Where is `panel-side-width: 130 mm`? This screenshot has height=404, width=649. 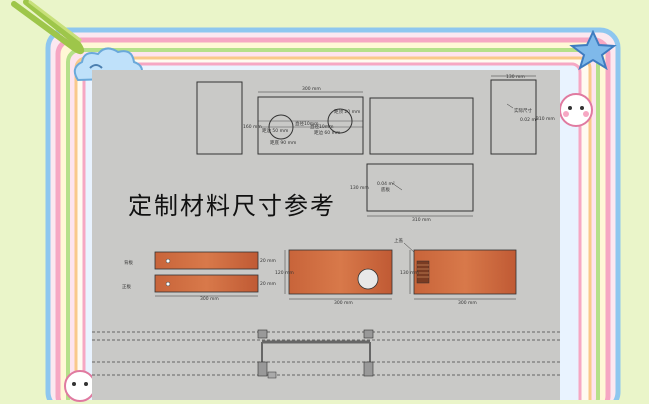
panel-side-width: 130 mm is located at coordinates (515, 77).